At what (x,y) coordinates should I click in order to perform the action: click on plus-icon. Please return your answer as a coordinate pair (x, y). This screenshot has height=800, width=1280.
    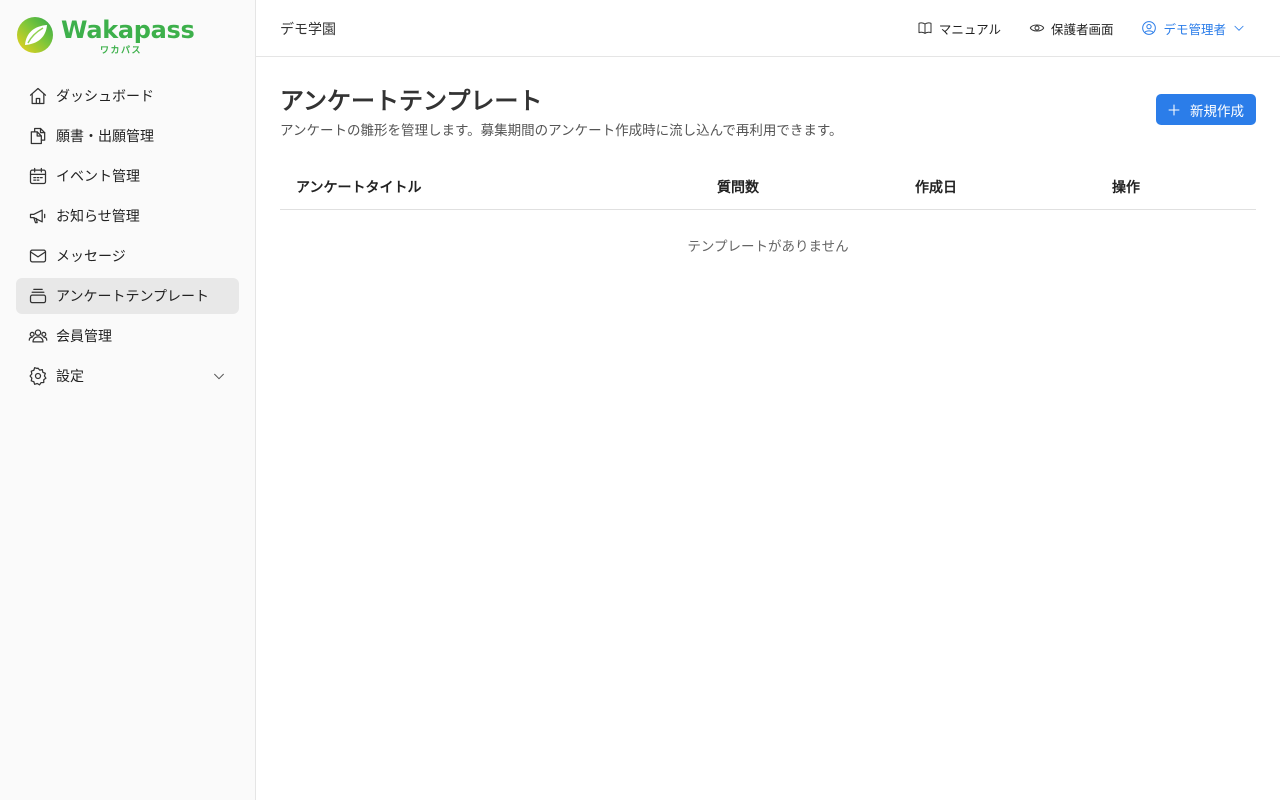
    Looking at the image, I should click on (1174, 109).